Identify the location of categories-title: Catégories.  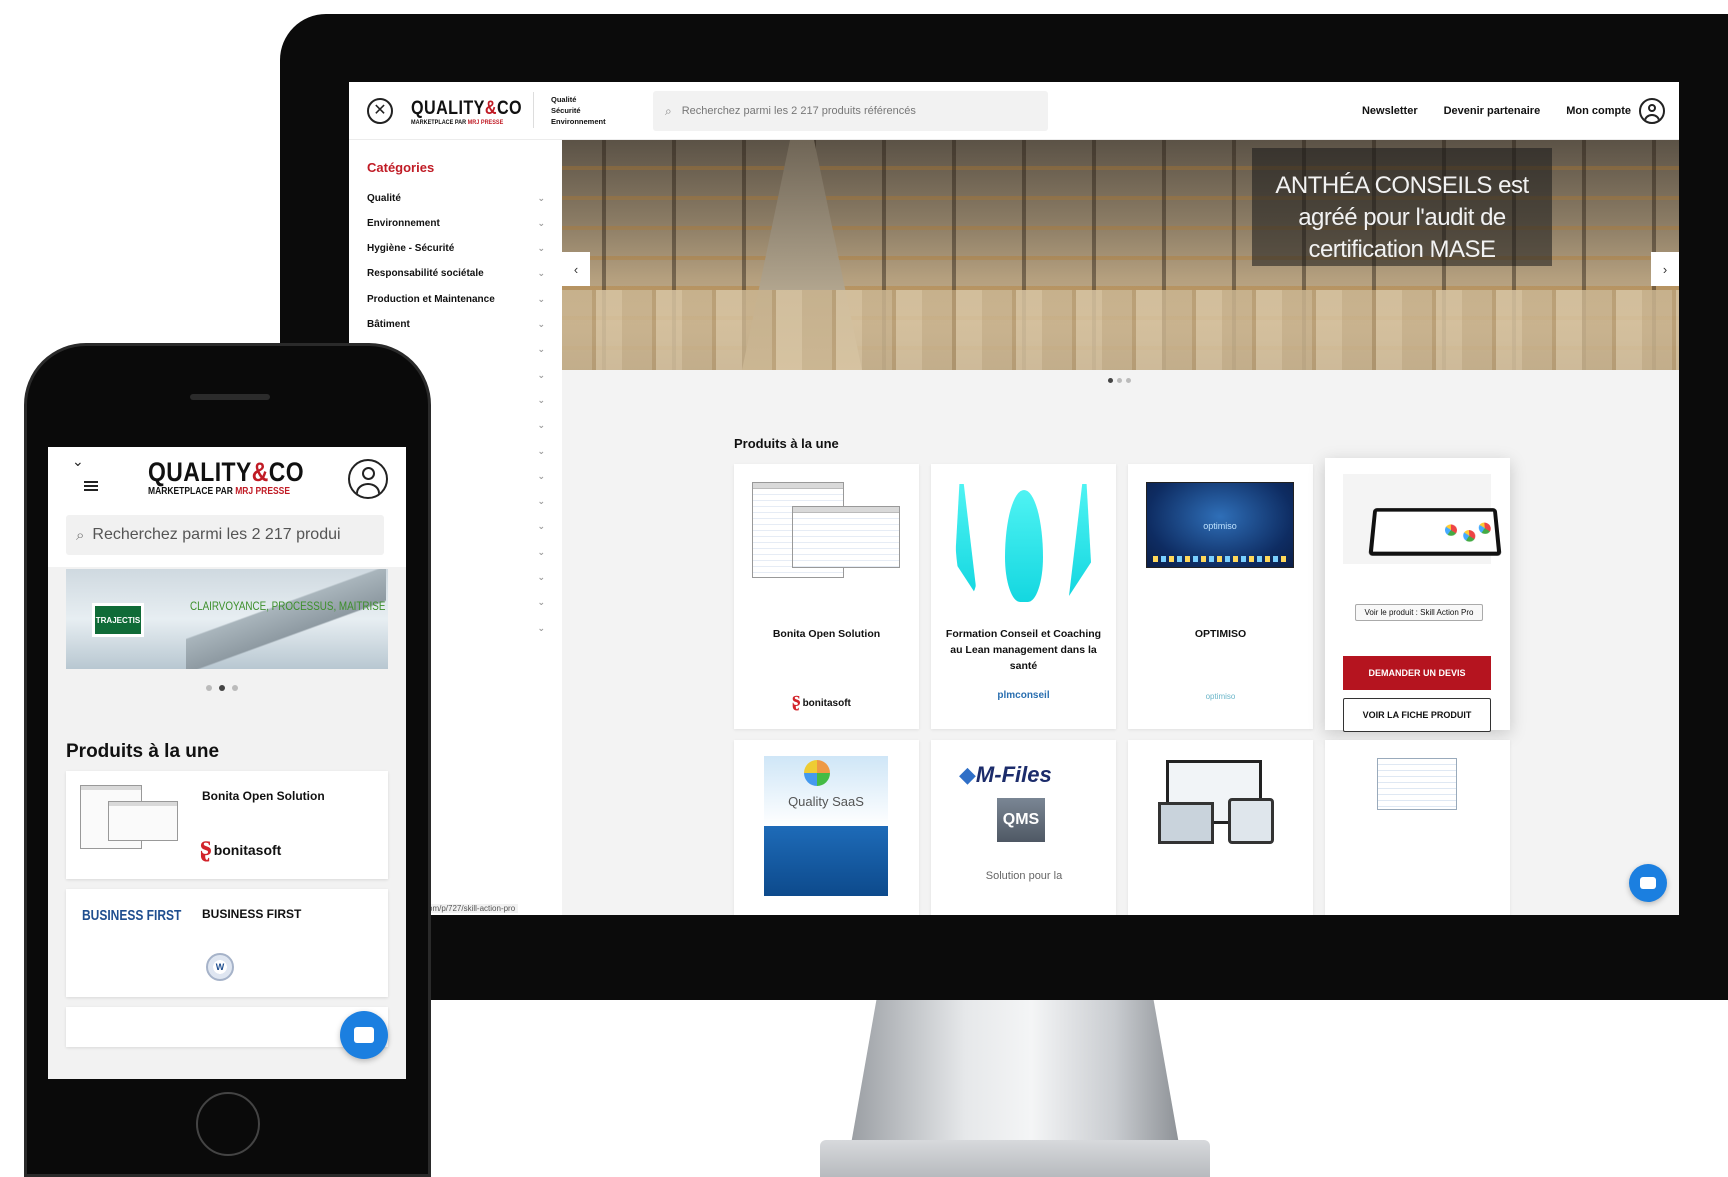
(401, 167).